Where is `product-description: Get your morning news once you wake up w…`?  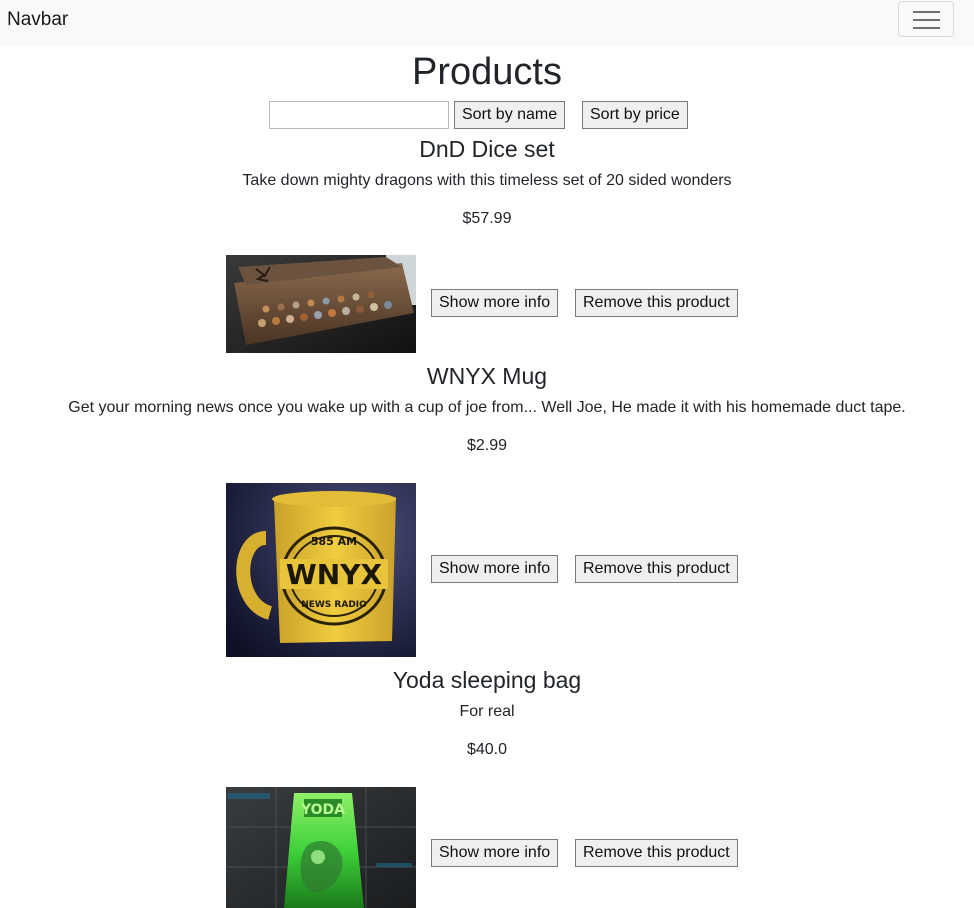 product-description: Get your morning news once you wake up w… is located at coordinates (487, 407).